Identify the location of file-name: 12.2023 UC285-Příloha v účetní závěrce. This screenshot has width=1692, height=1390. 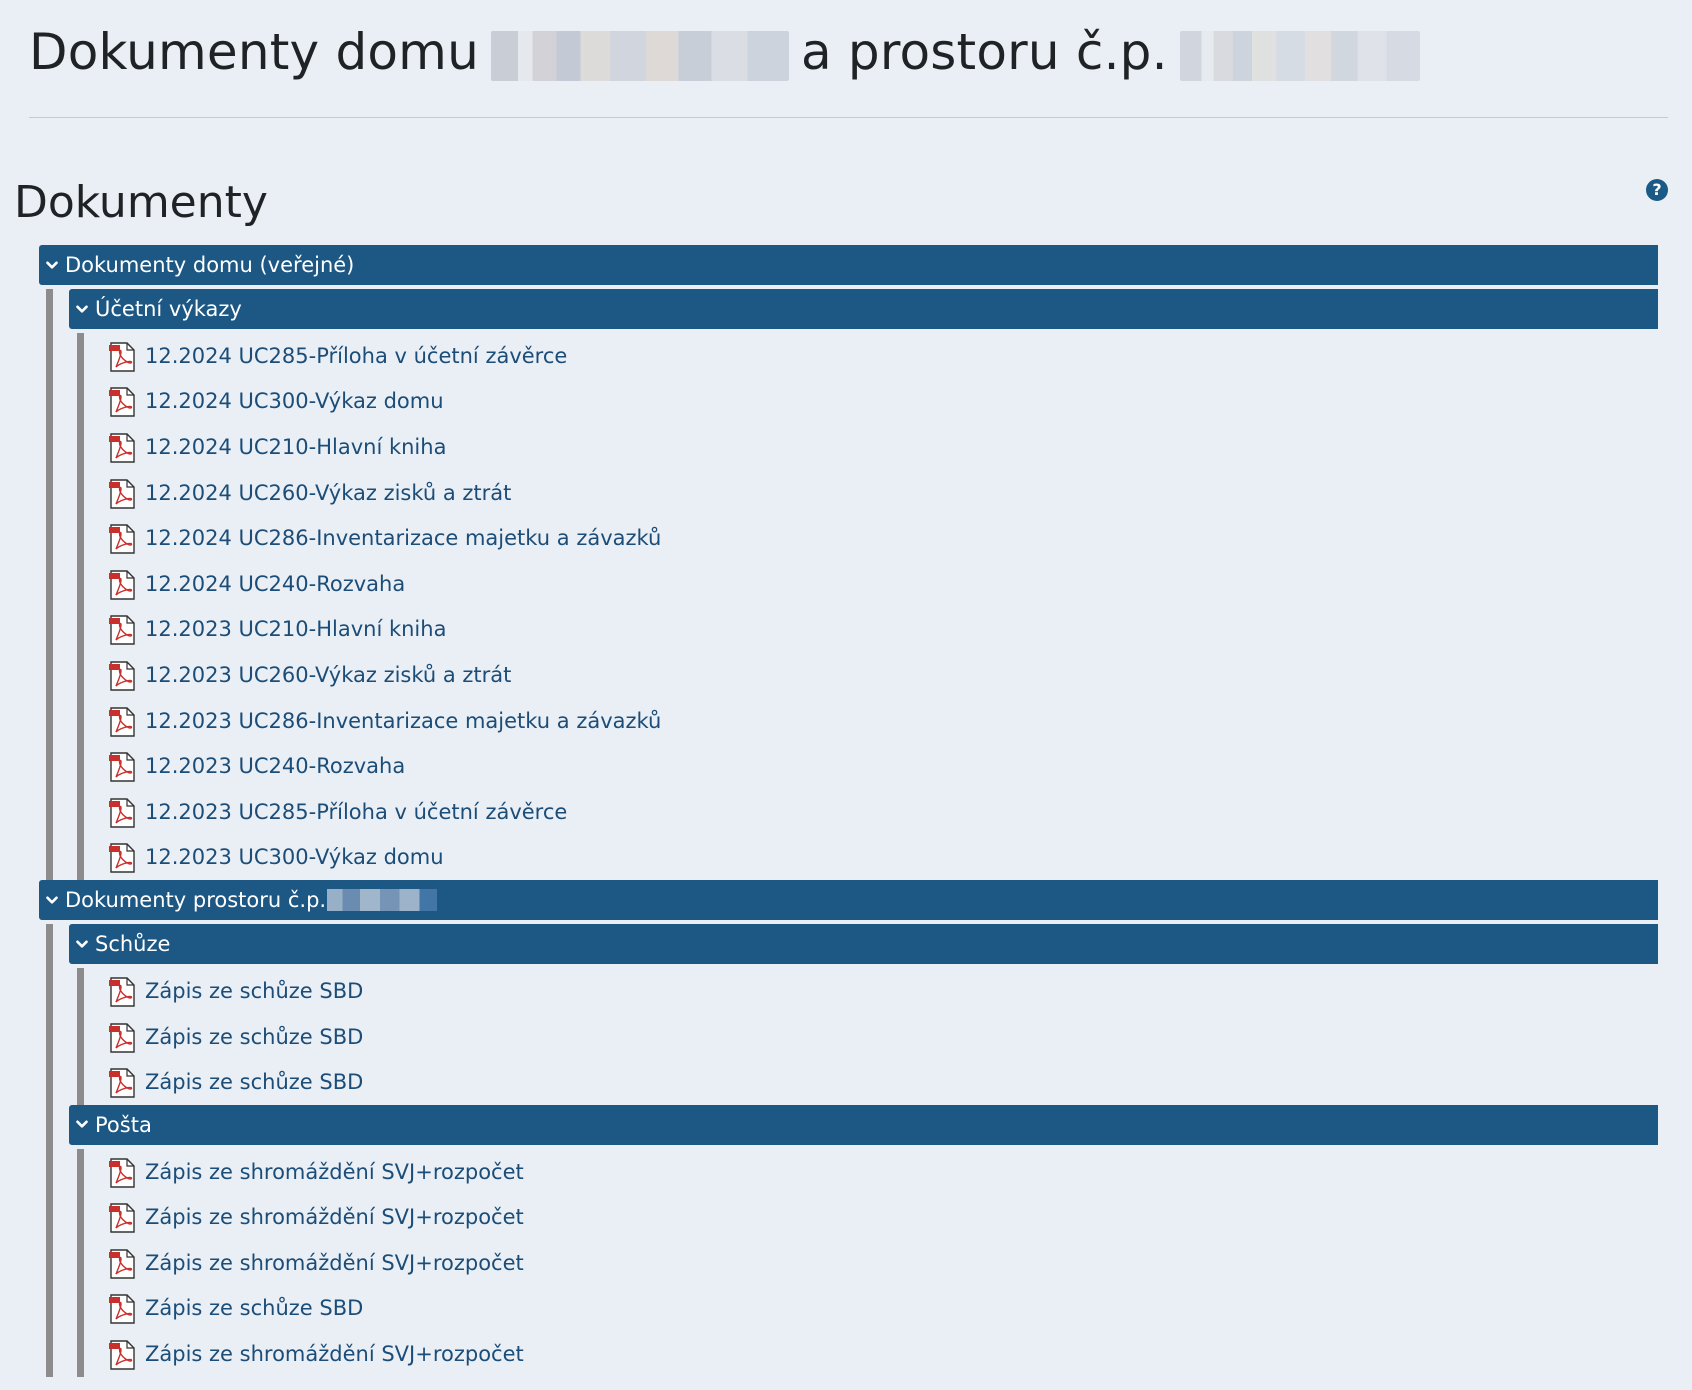
(356, 811).